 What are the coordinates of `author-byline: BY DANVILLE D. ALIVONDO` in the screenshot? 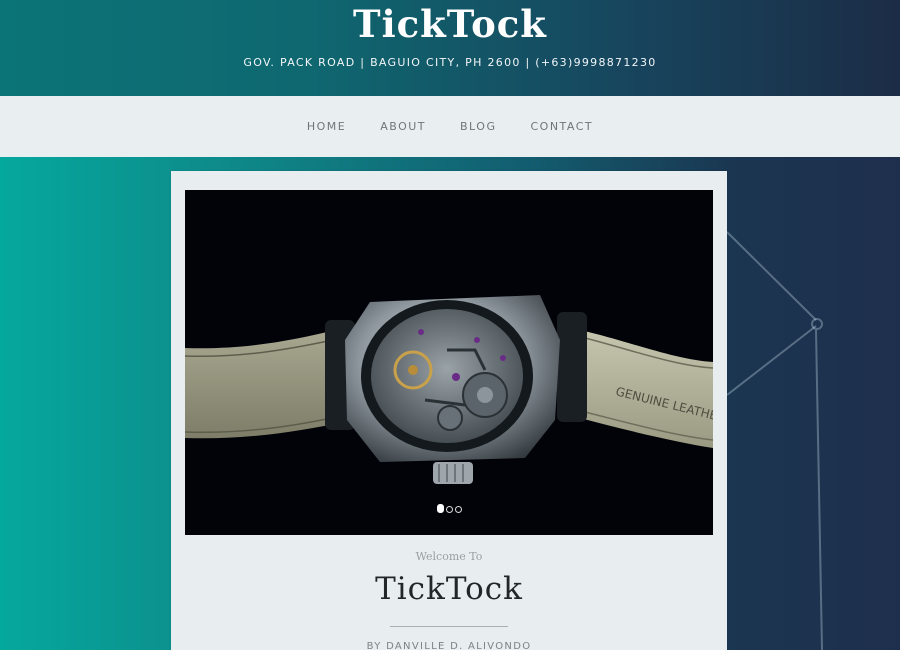 It's located at (449, 645).